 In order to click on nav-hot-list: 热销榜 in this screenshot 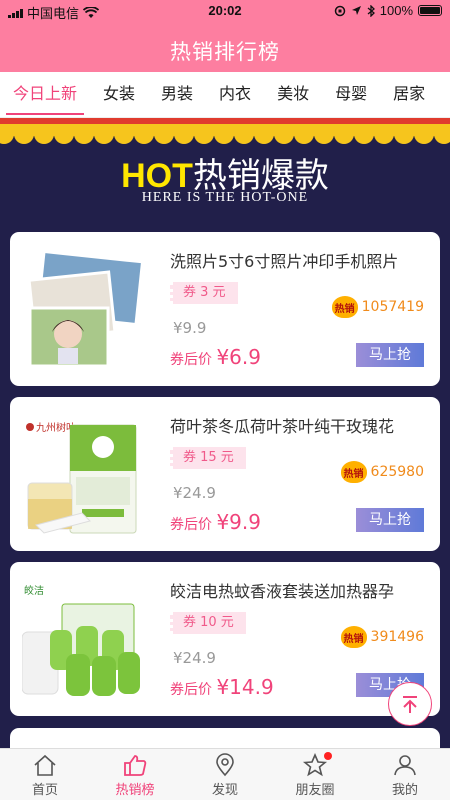, I will do `click(135, 774)`.